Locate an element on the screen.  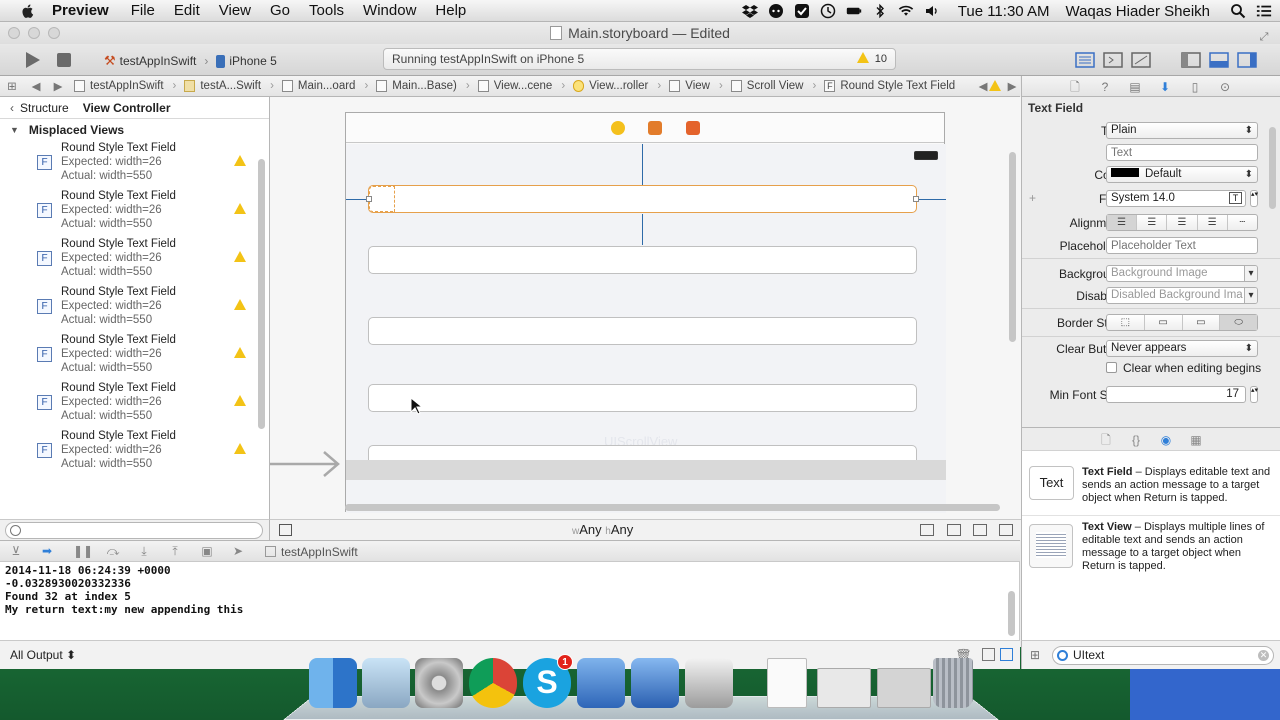
notification-center-icon is located at coordinates (1264, 11).